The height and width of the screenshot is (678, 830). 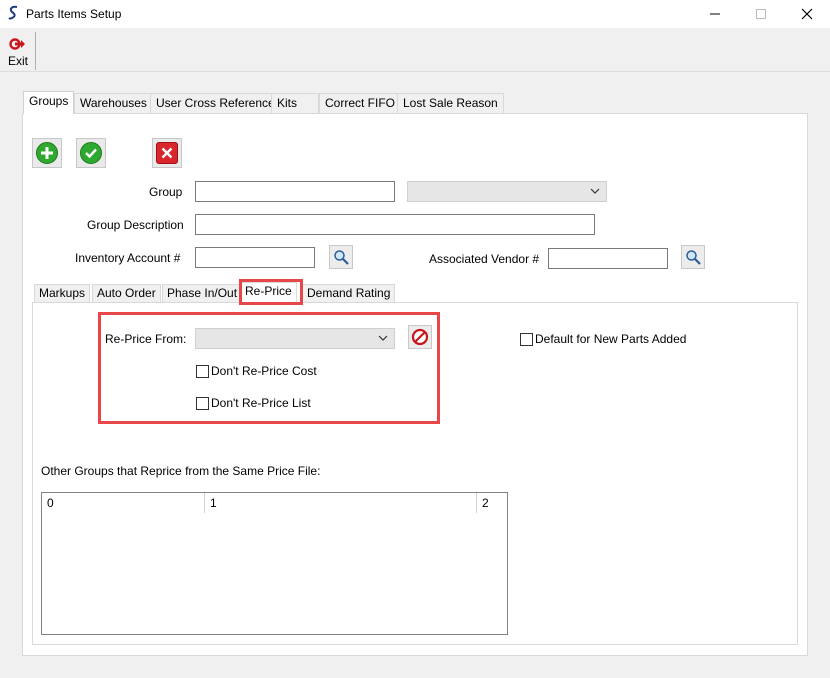 What do you see at coordinates (415, 50) in the screenshot?
I see `toolbar: Exit` at bounding box center [415, 50].